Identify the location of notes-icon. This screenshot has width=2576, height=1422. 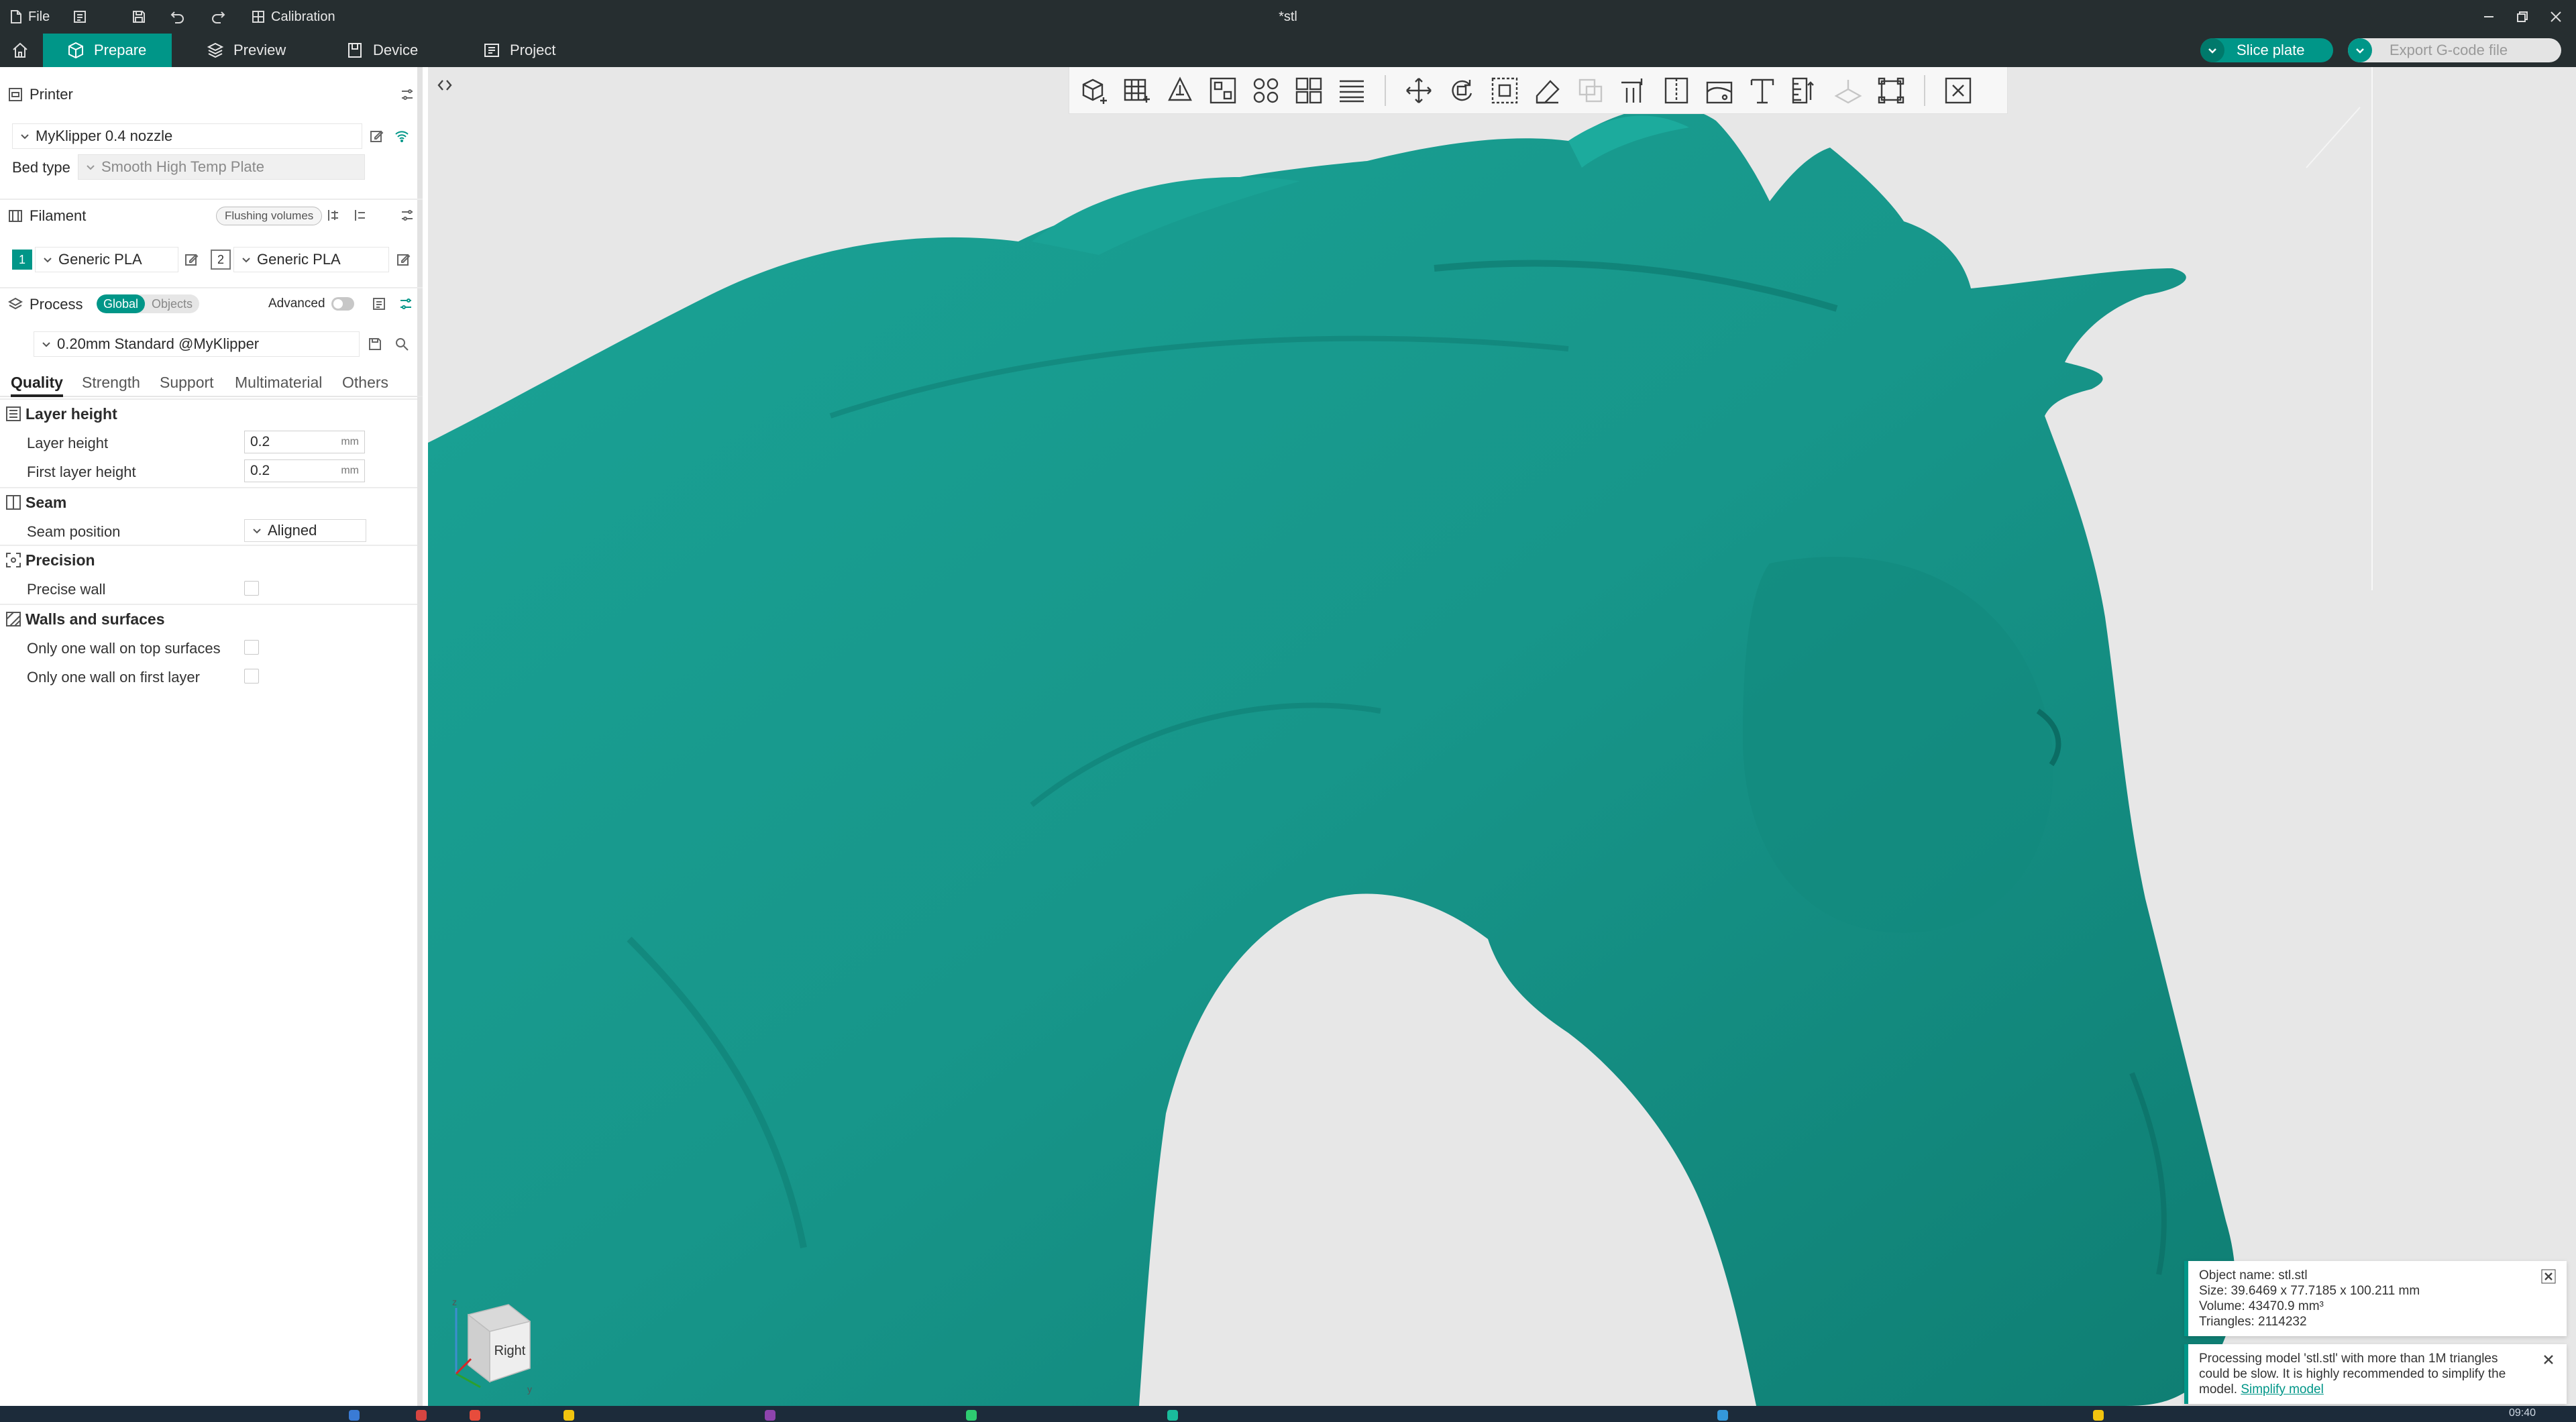
(79, 17).